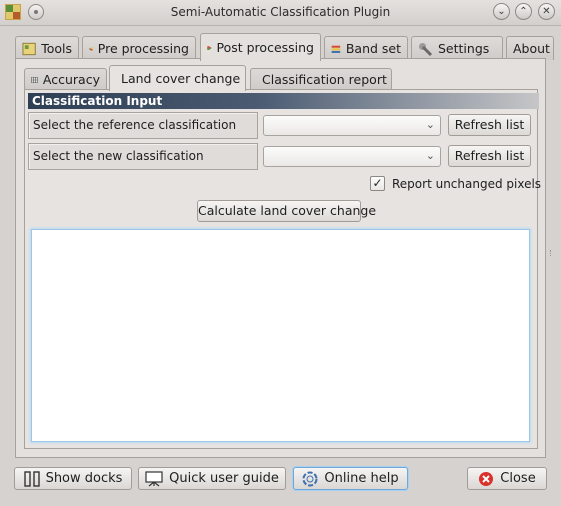 This screenshot has width=561, height=506. What do you see at coordinates (501, 11) in the screenshot?
I see `minimize-button: ⌄` at bounding box center [501, 11].